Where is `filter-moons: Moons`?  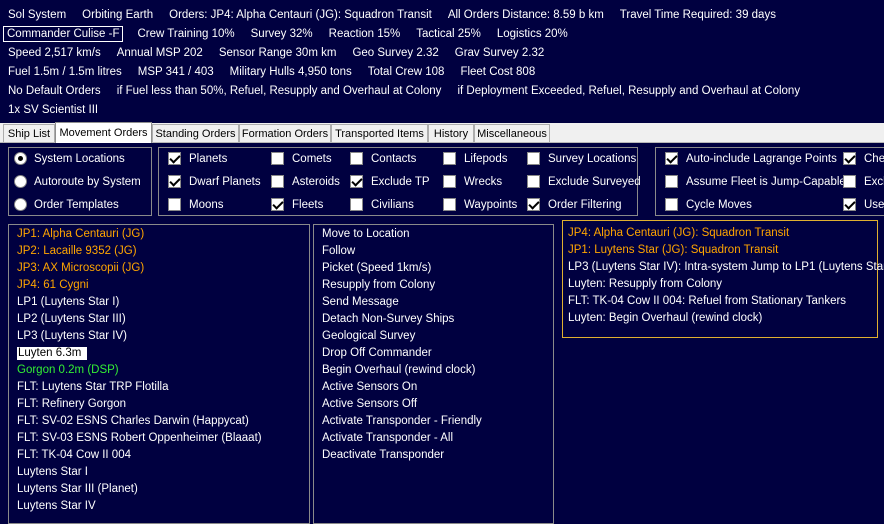 filter-moons: Moons is located at coordinates (196, 204).